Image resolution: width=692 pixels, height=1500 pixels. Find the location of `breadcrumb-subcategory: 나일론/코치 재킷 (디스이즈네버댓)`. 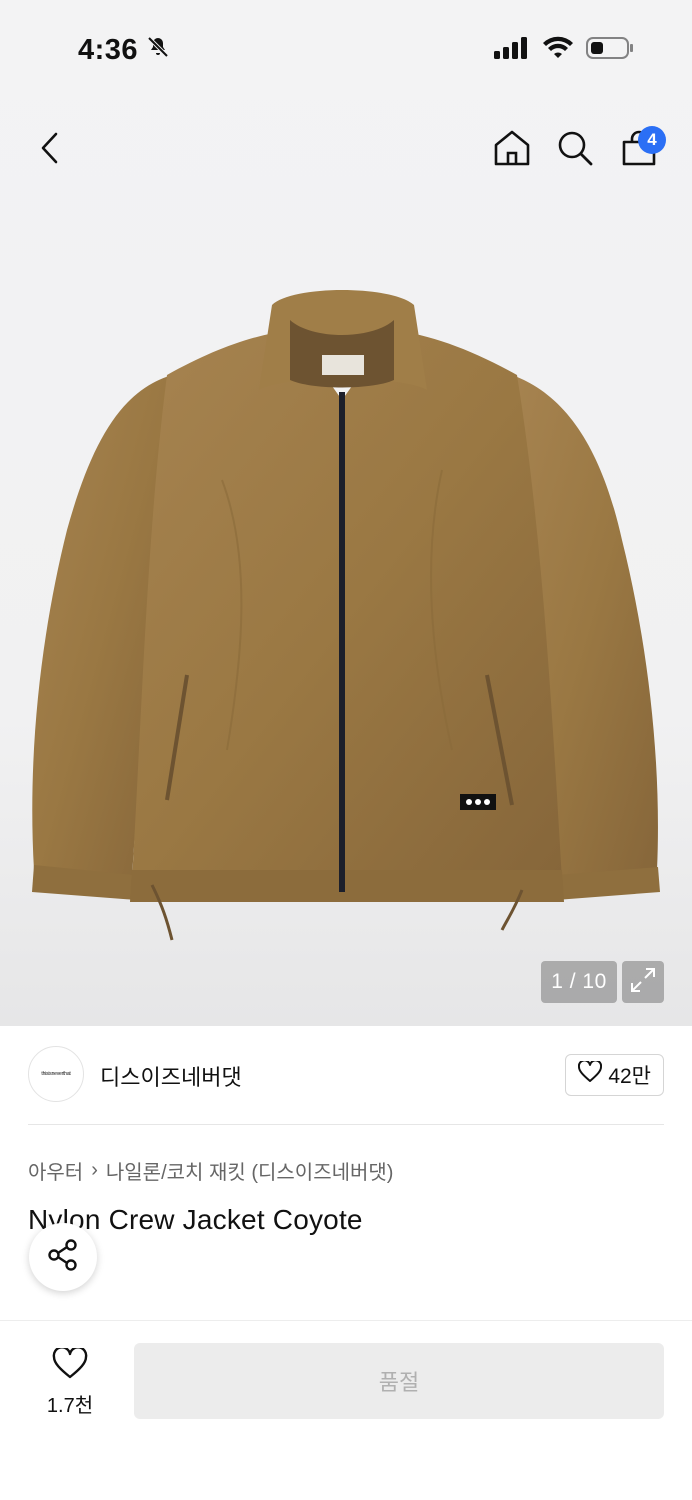

breadcrumb-subcategory: 나일론/코치 재킷 (디스이즈네버댓) is located at coordinates (250, 1170).